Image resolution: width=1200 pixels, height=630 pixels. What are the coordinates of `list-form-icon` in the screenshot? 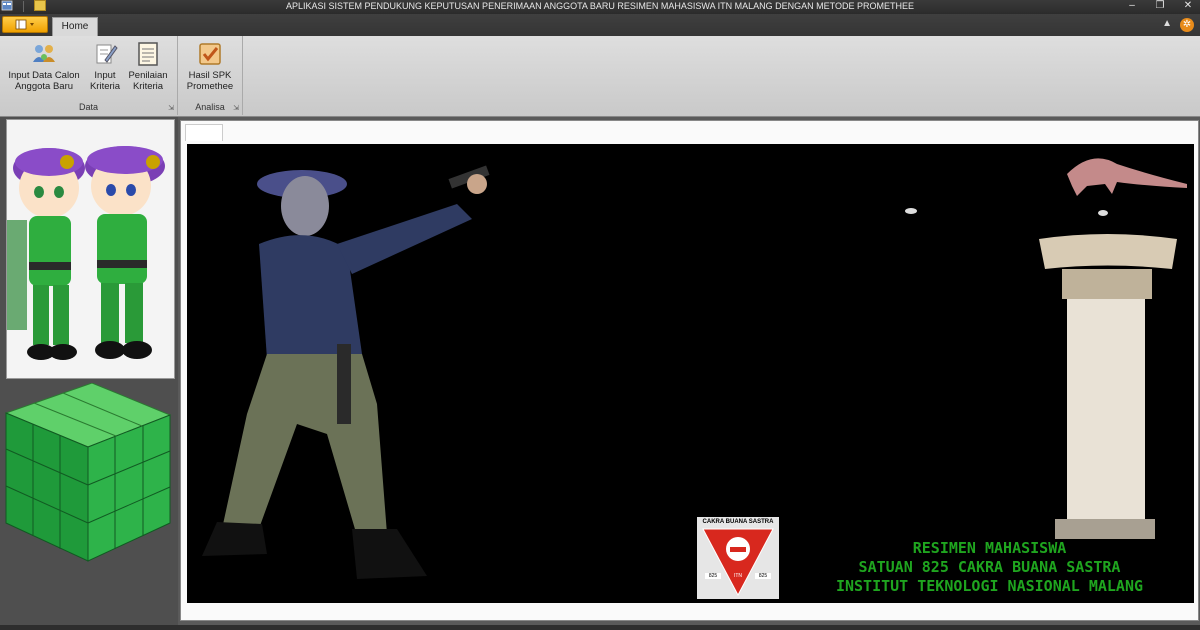 It's located at (148, 54).